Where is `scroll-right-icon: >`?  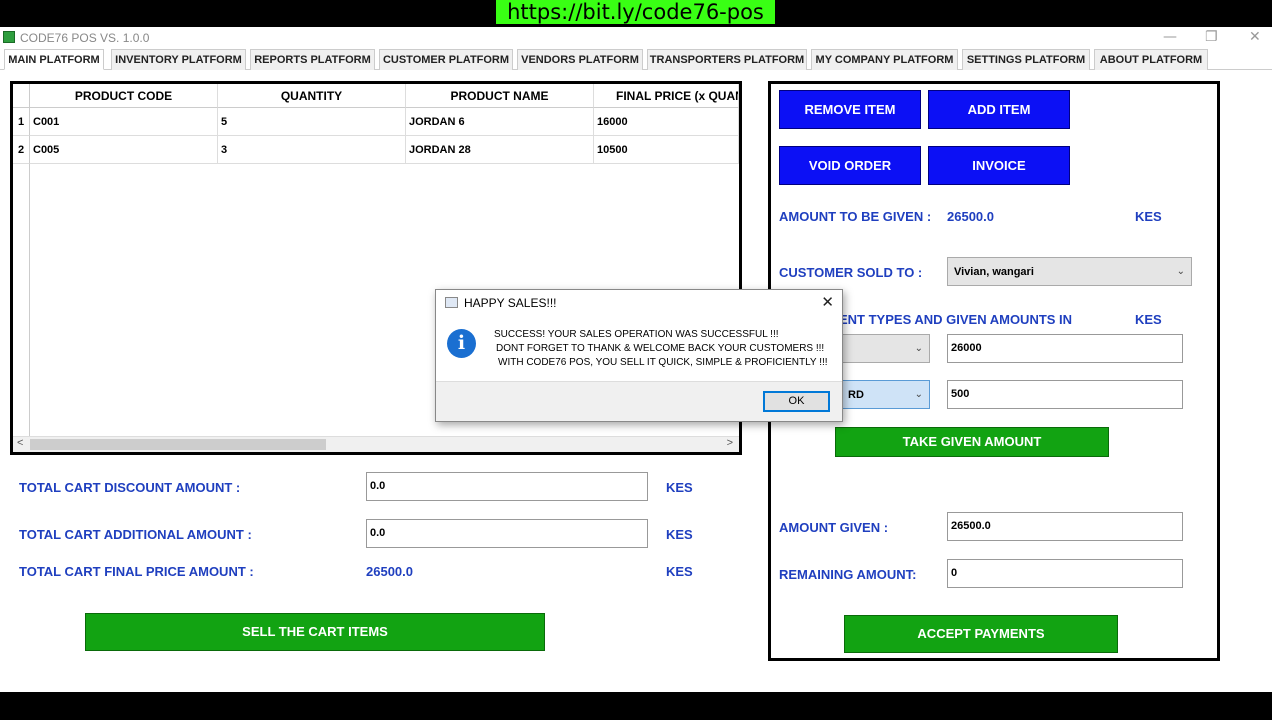 scroll-right-icon: > is located at coordinates (730, 443).